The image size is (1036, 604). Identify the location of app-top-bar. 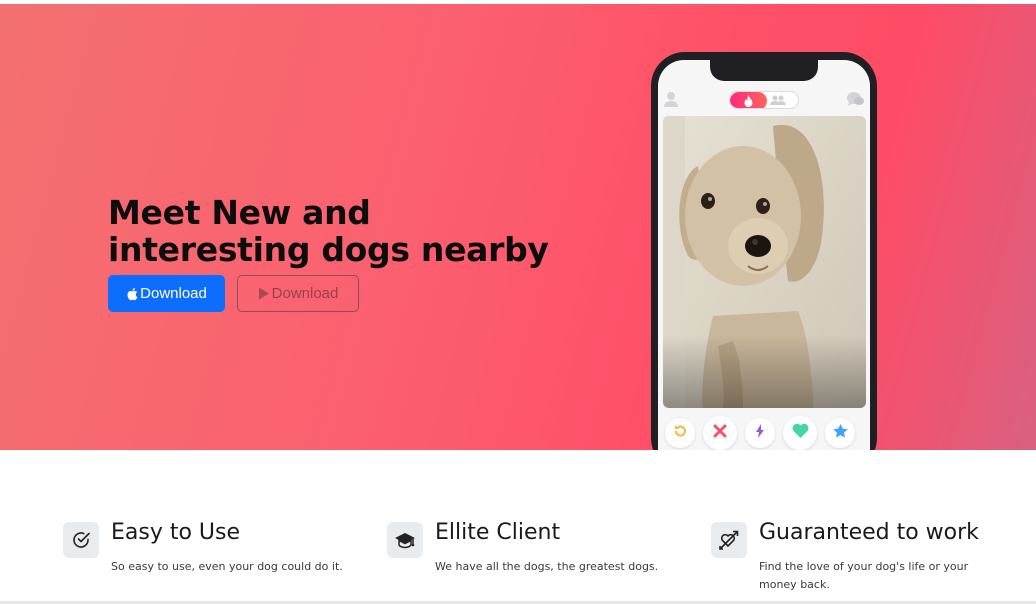
(764, 100).